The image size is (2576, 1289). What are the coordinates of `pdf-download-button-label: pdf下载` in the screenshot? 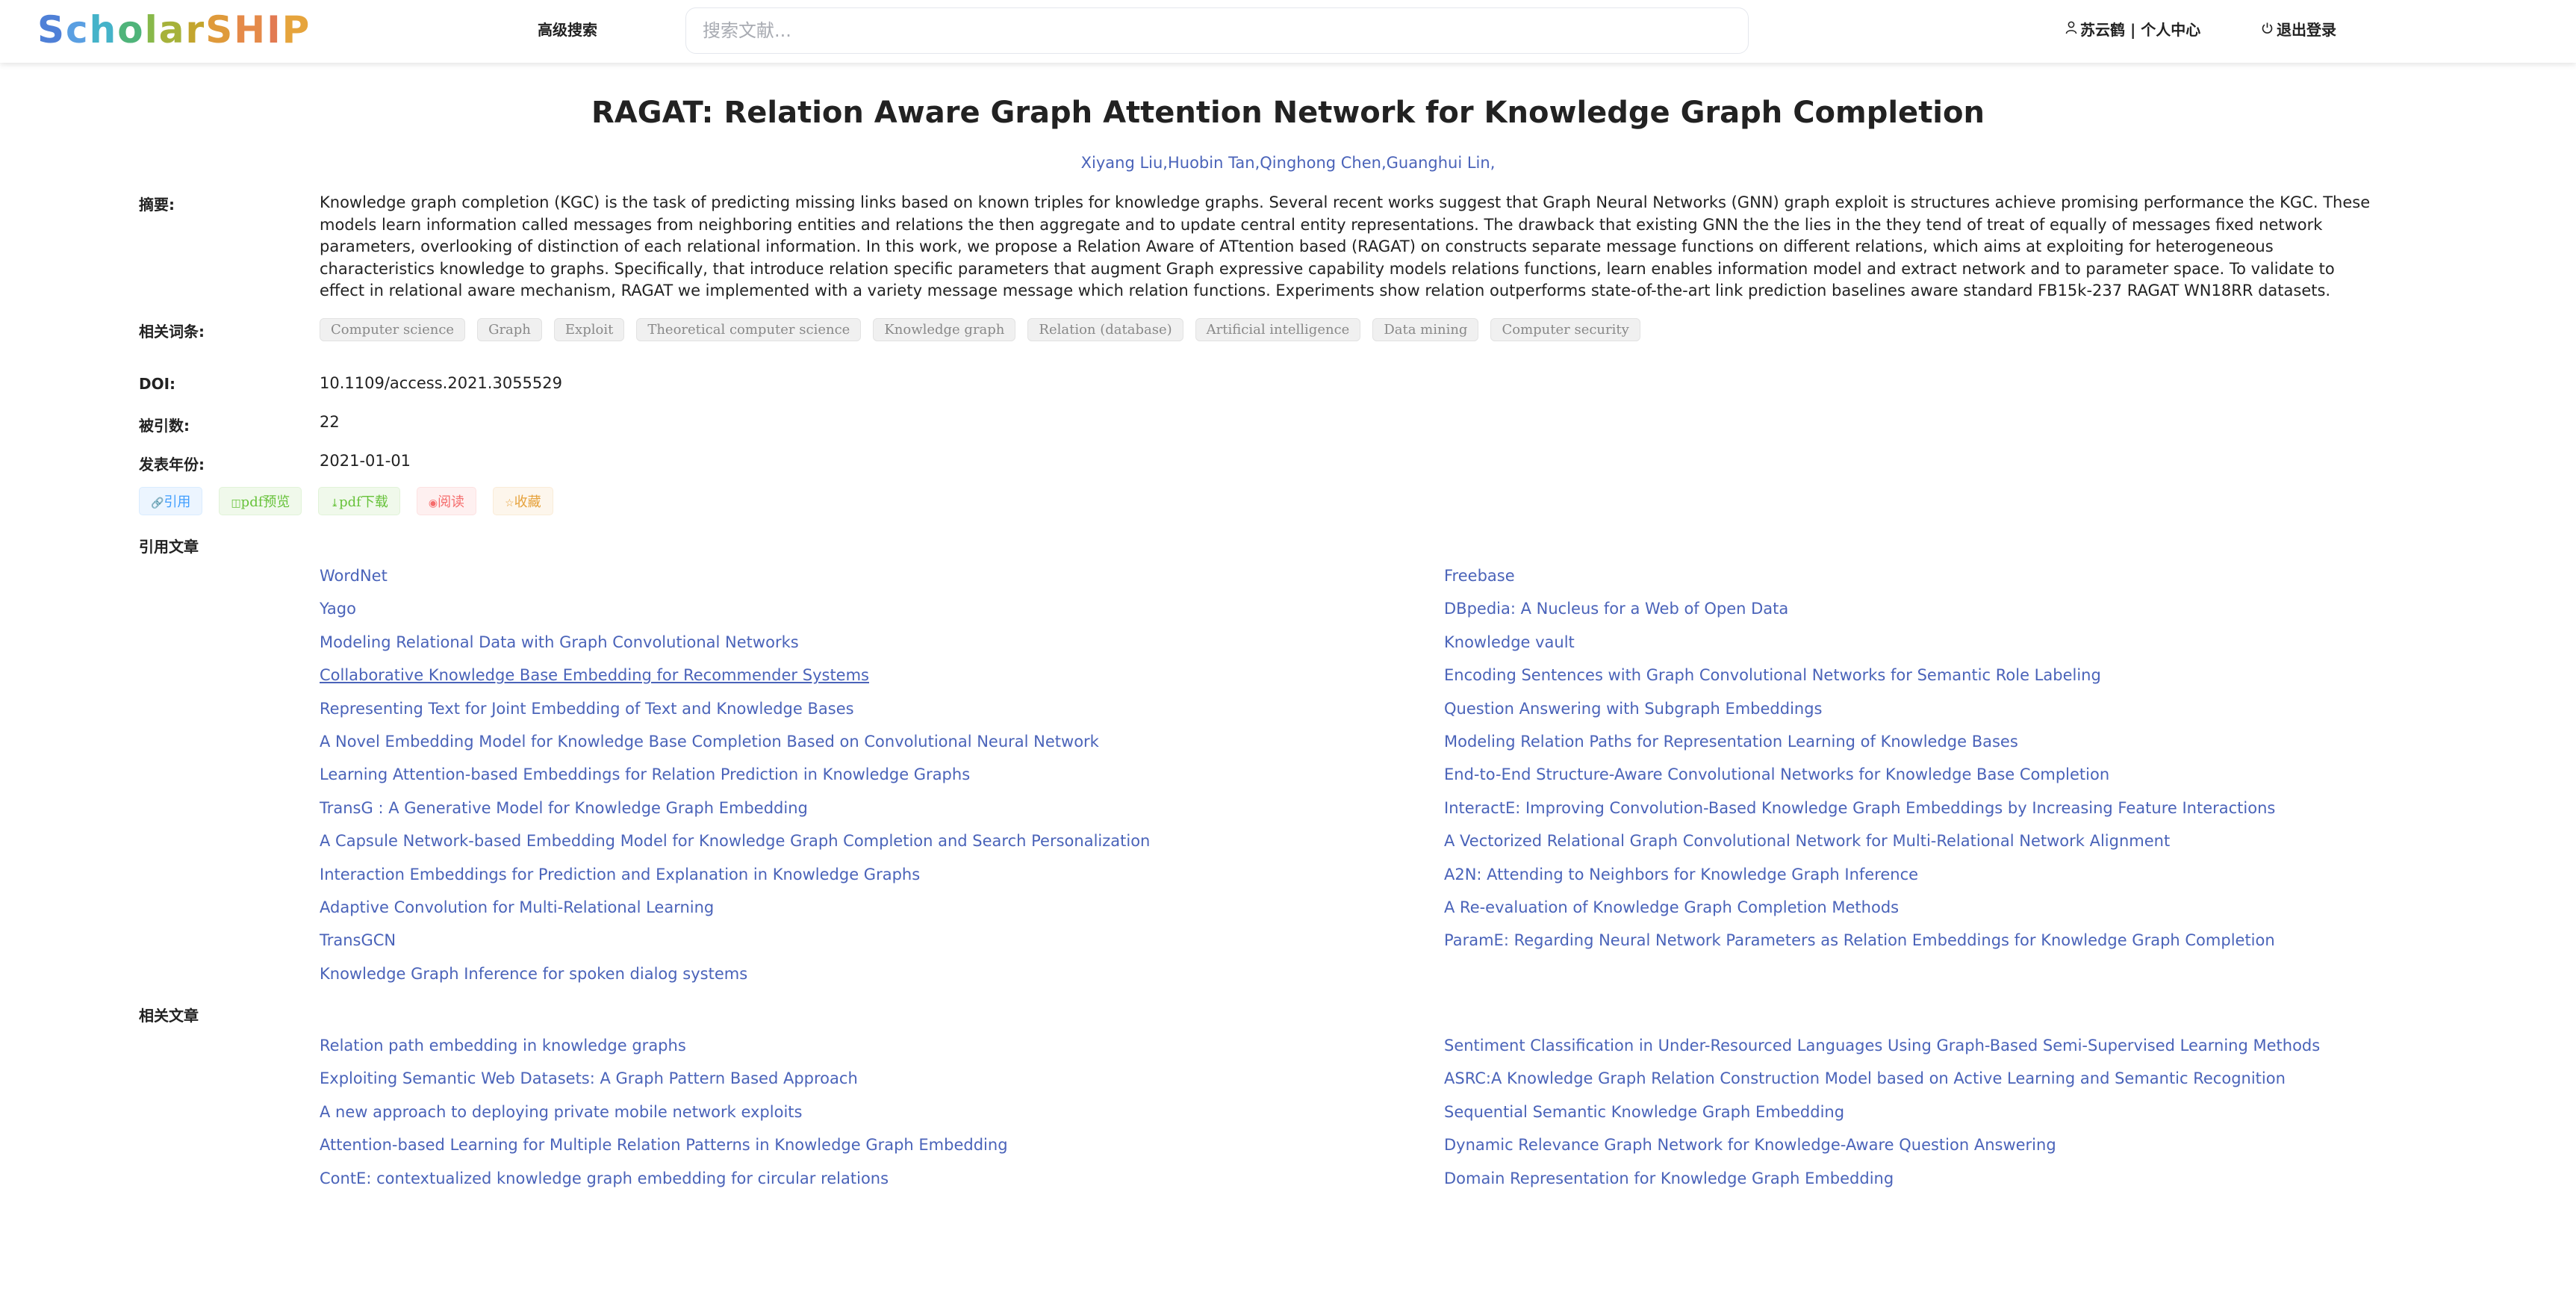 It's located at (363, 502).